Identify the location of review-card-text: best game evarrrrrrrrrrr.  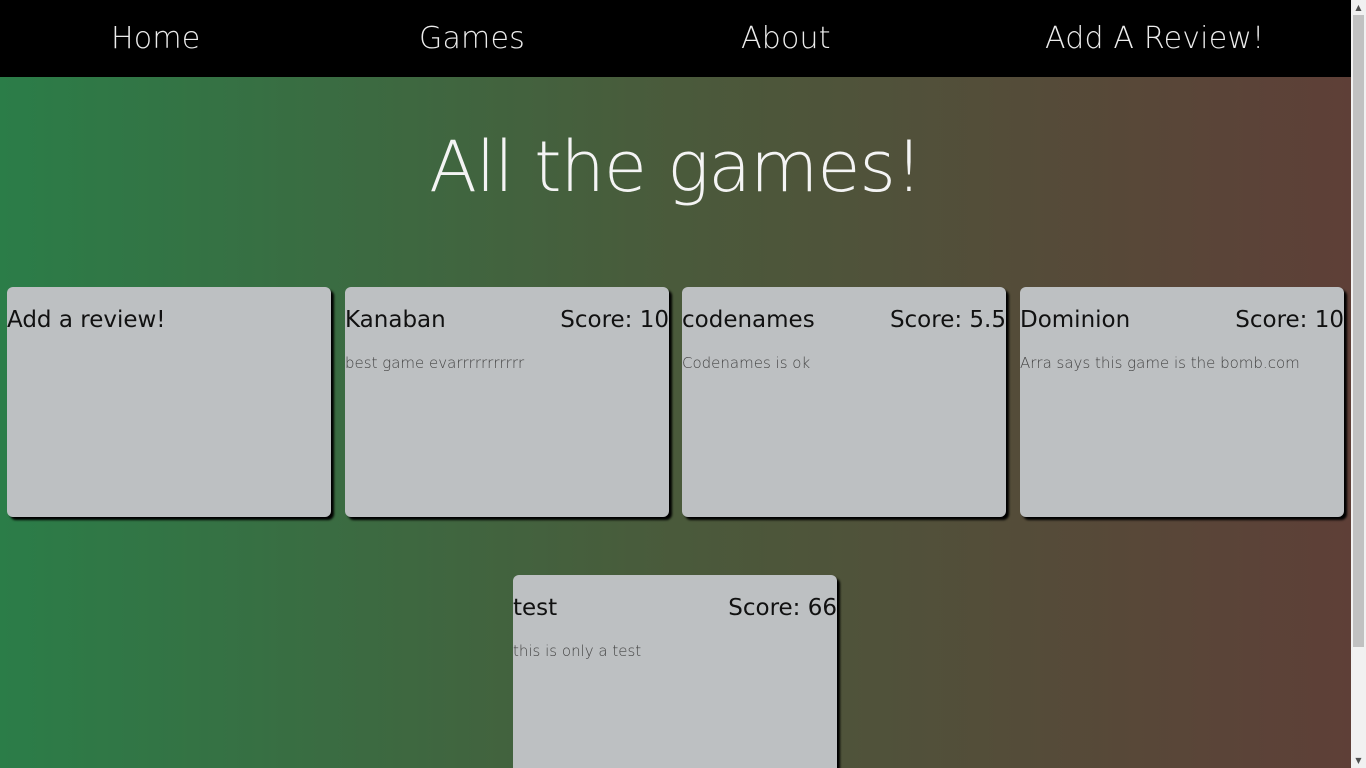
(435, 363).